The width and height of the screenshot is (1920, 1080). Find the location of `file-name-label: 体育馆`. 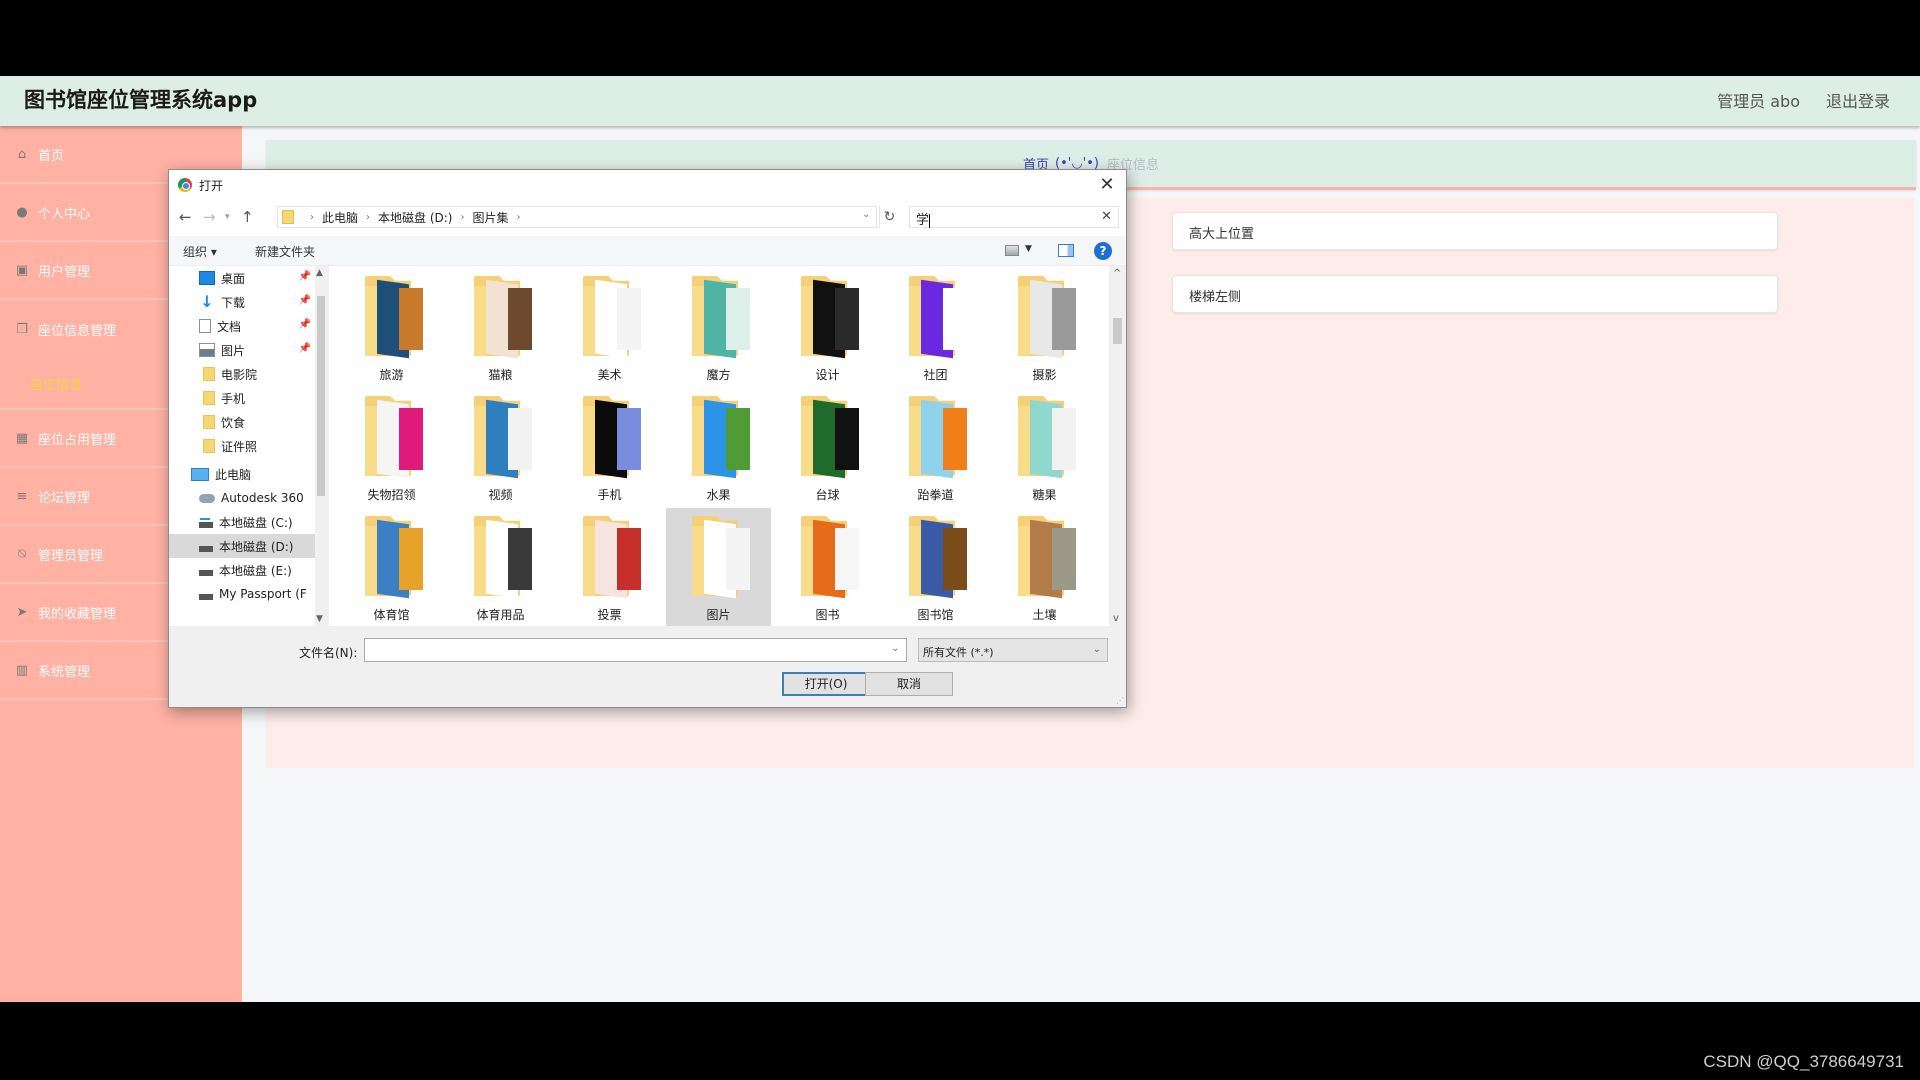

file-name-label: 体育馆 is located at coordinates (391, 615).